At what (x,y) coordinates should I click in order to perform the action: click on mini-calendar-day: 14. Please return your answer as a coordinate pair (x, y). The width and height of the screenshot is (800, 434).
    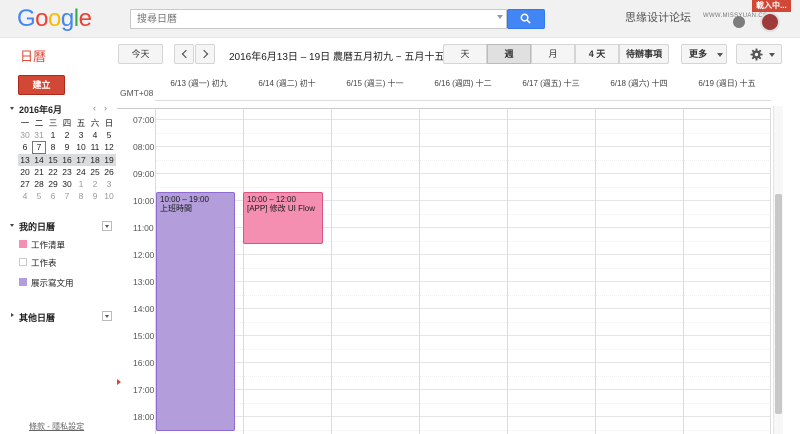
    Looking at the image, I should click on (39, 159).